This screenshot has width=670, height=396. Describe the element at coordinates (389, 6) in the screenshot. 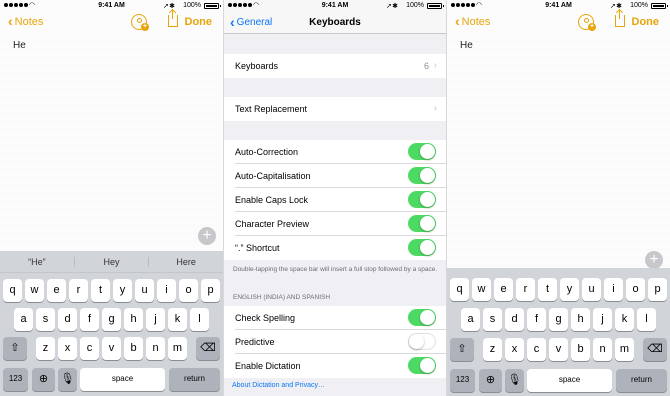

I see `location-icon: ➚` at that location.